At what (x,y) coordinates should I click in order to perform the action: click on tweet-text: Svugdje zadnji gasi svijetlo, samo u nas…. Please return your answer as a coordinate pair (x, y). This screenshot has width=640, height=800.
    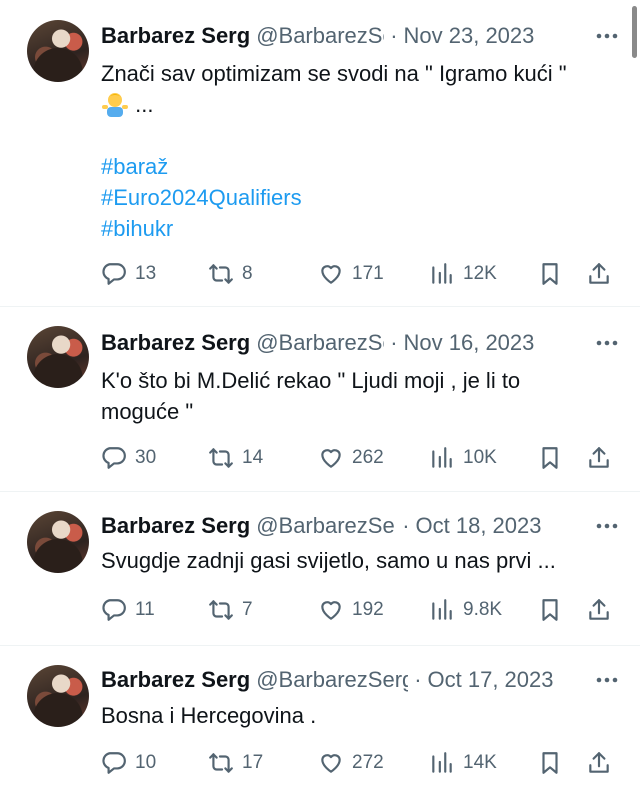
    Looking at the image, I should click on (356, 560).